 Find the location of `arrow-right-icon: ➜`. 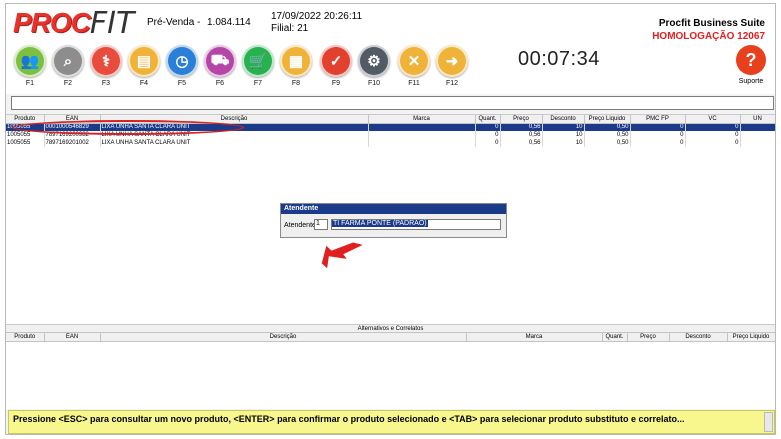

arrow-right-icon: ➜ is located at coordinates (452, 61).